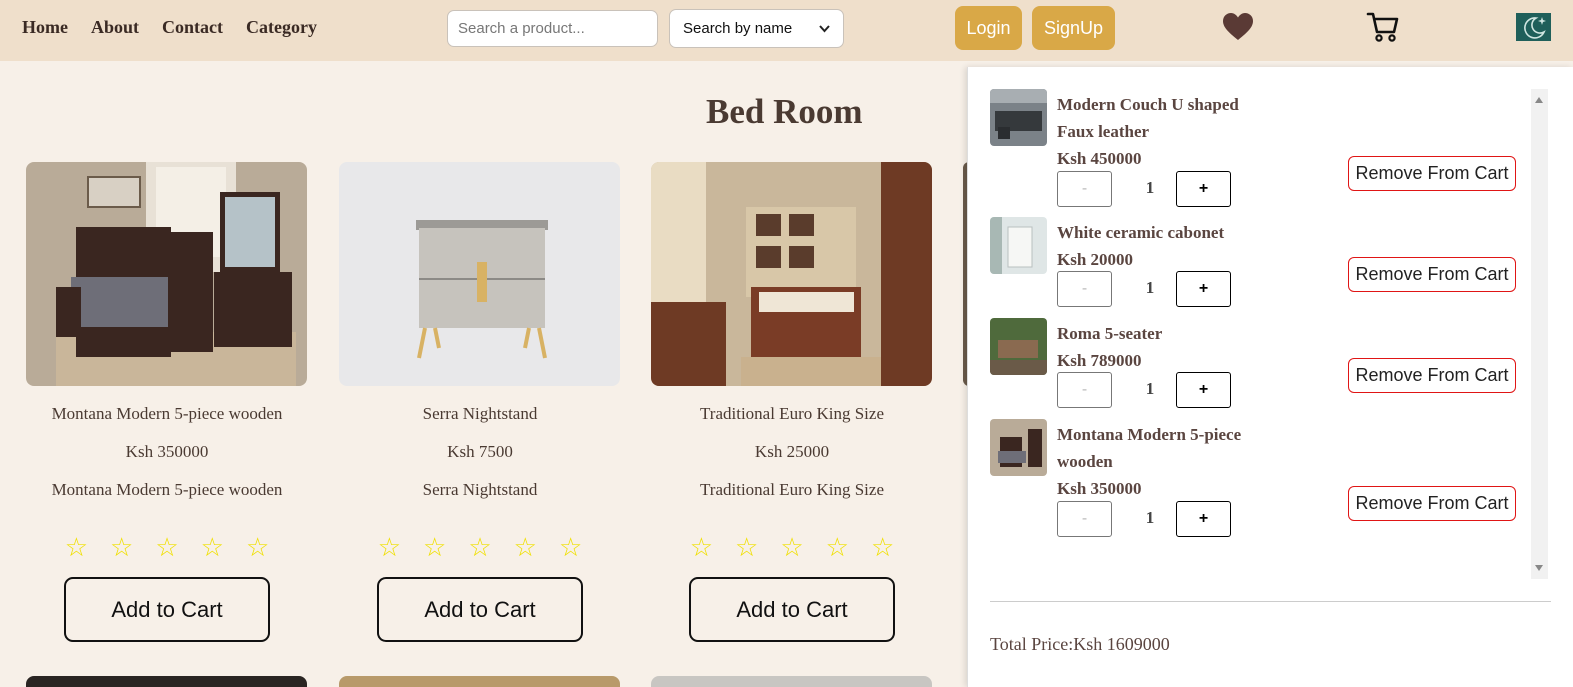 The height and width of the screenshot is (687, 1573). Describe the element at coordinates (1539, 100) in the screenshot. I see `scroll-up-icon` at that location.